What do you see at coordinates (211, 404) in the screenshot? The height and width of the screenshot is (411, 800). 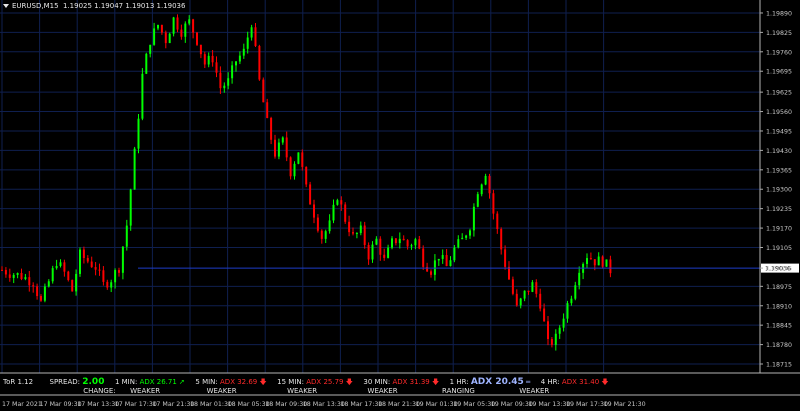 I see `time-label: 18 Mar 01:30` at bounding box center [211, 404].